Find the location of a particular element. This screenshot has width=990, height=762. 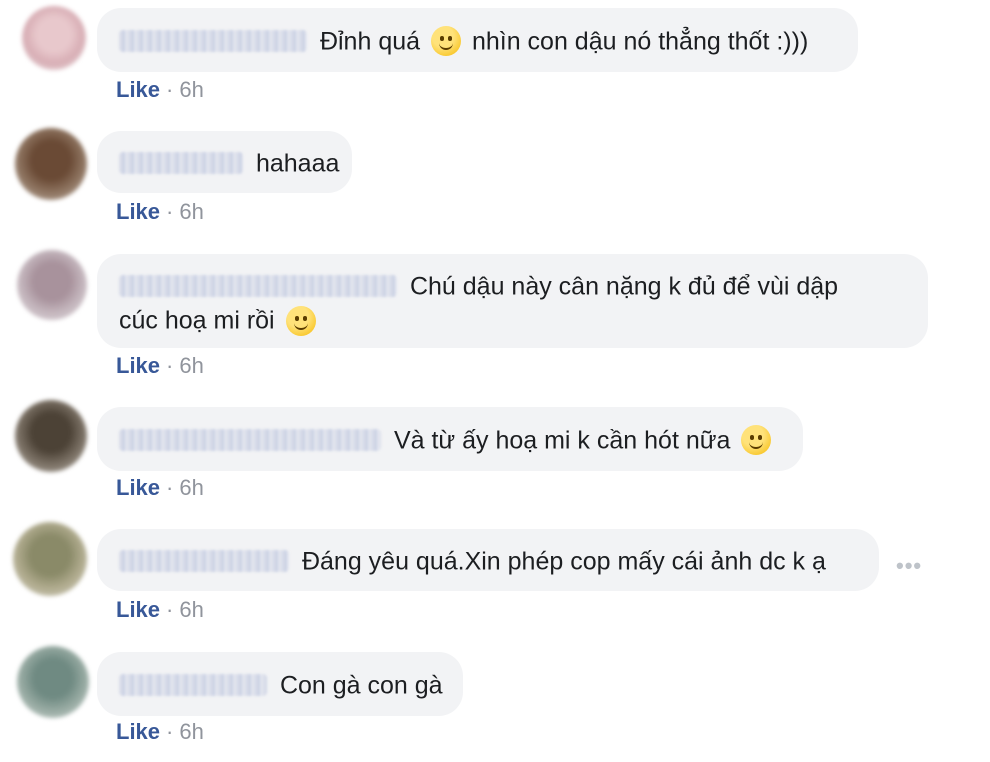

comment-text: hahaaa is located at coordinates (297, 163).